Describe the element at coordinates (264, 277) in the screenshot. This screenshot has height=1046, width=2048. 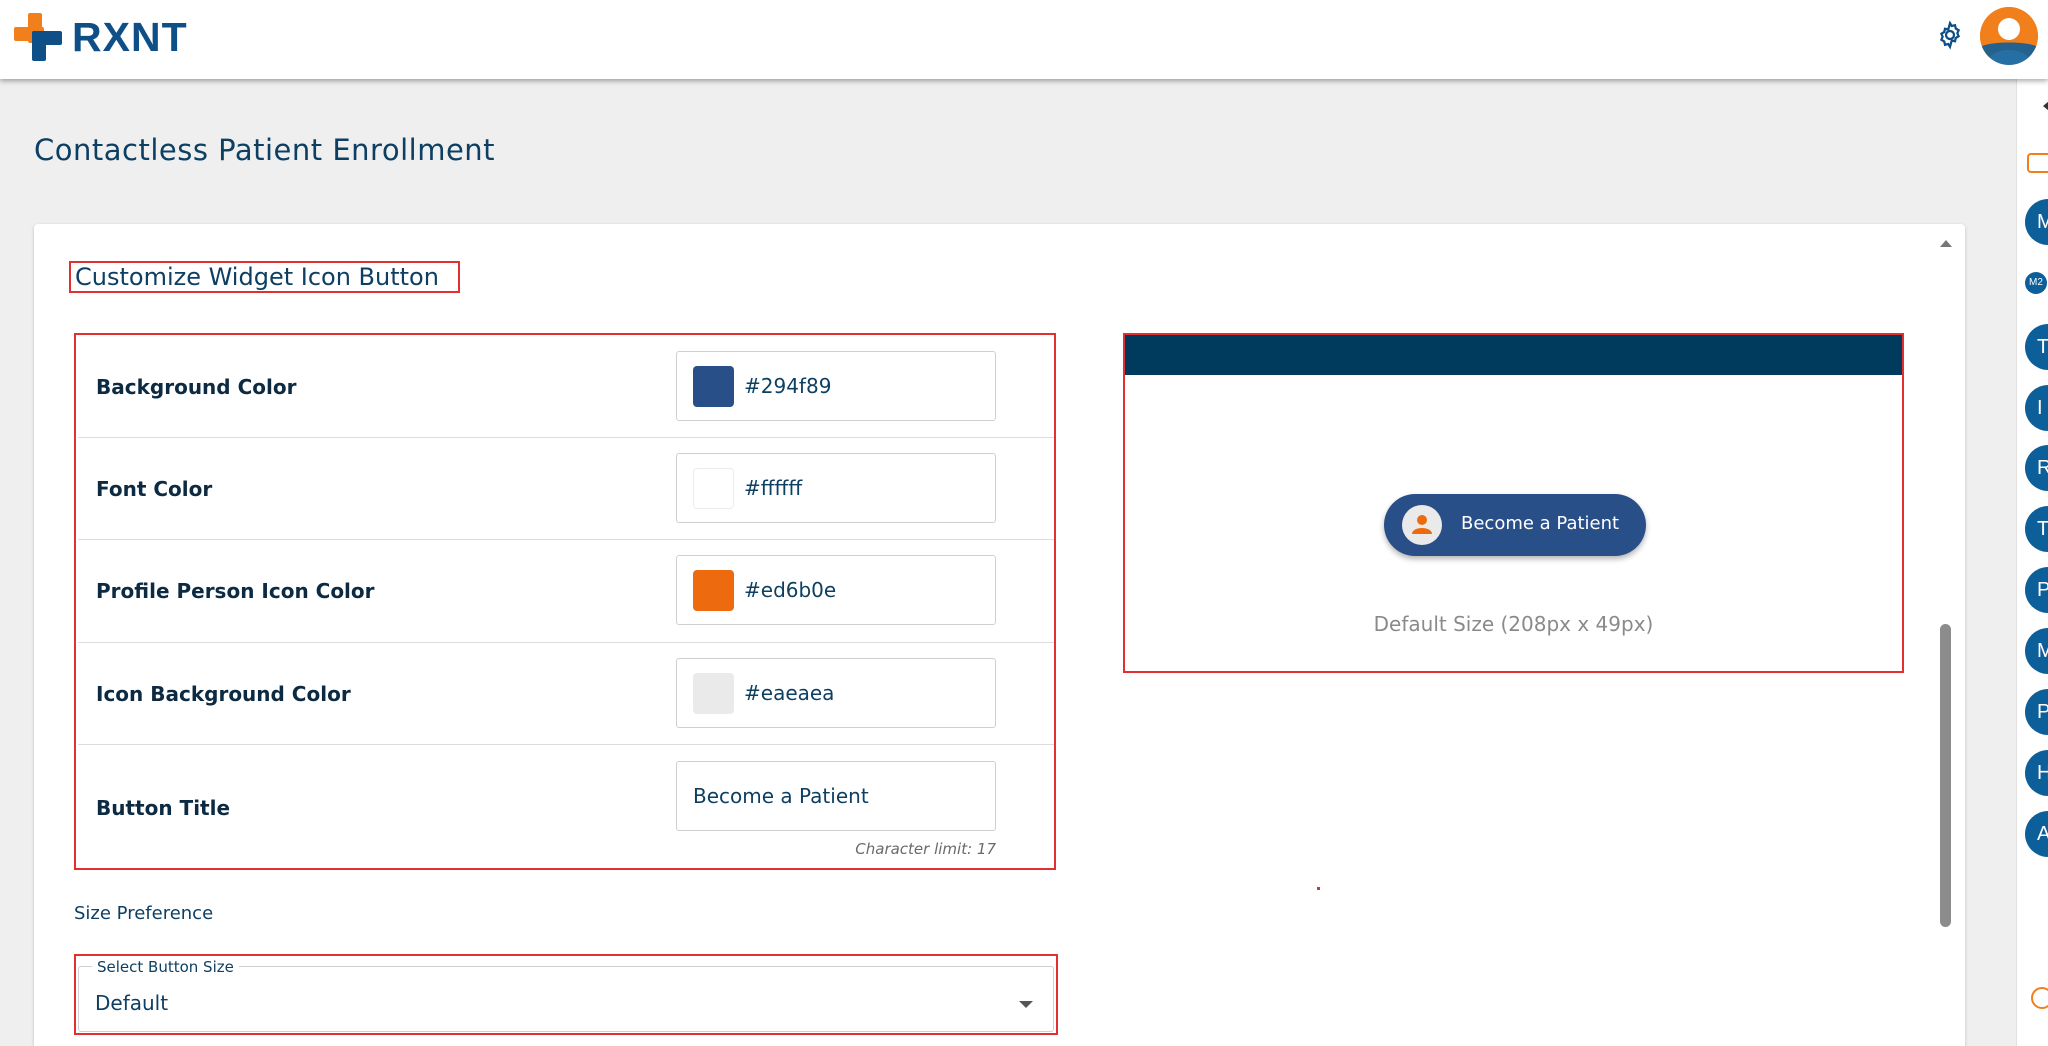
I see `section-heading: Customize Widget Icon Button` at that location.